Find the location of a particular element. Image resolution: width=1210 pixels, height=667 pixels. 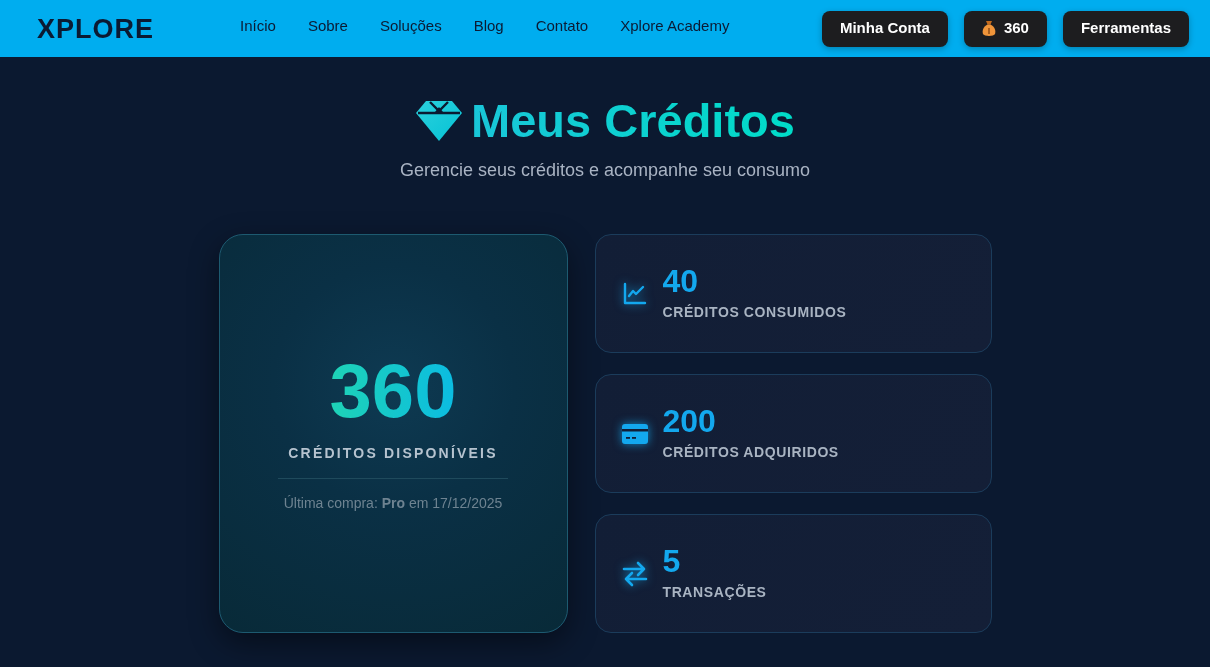

account-button: Minha Conta is located at coordinates (884, 28).